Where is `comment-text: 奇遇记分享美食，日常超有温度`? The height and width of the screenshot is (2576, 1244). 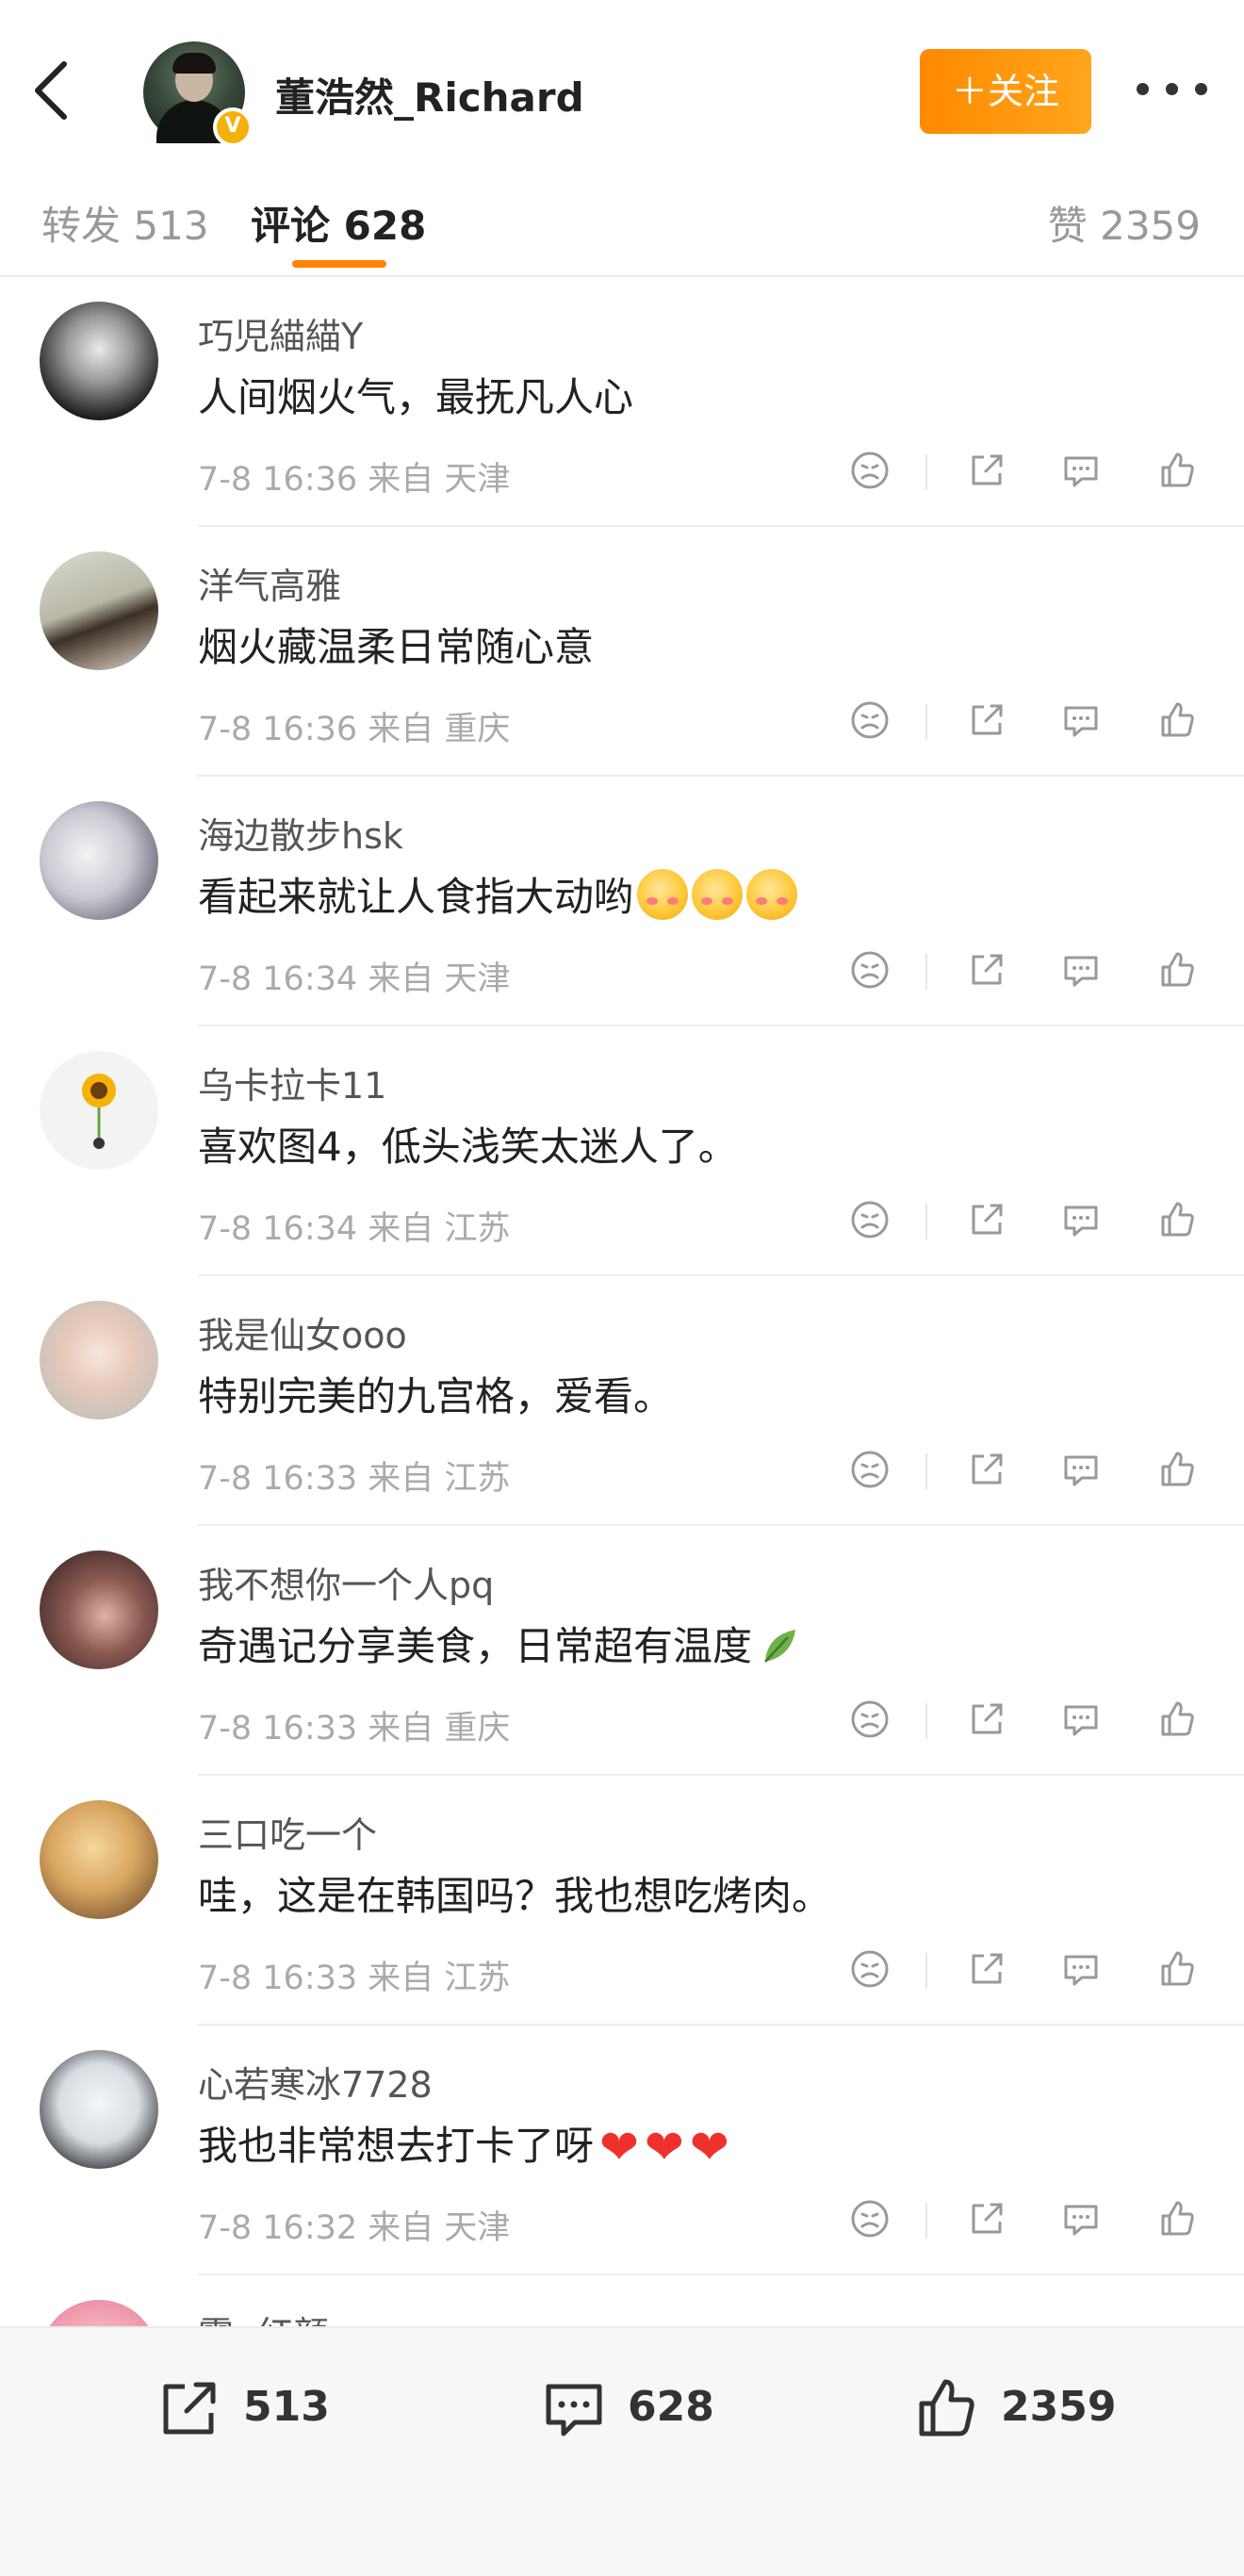 comment-text: 奇遇记分享美食，日常超有温度 is located at coordinates (499, 1643).